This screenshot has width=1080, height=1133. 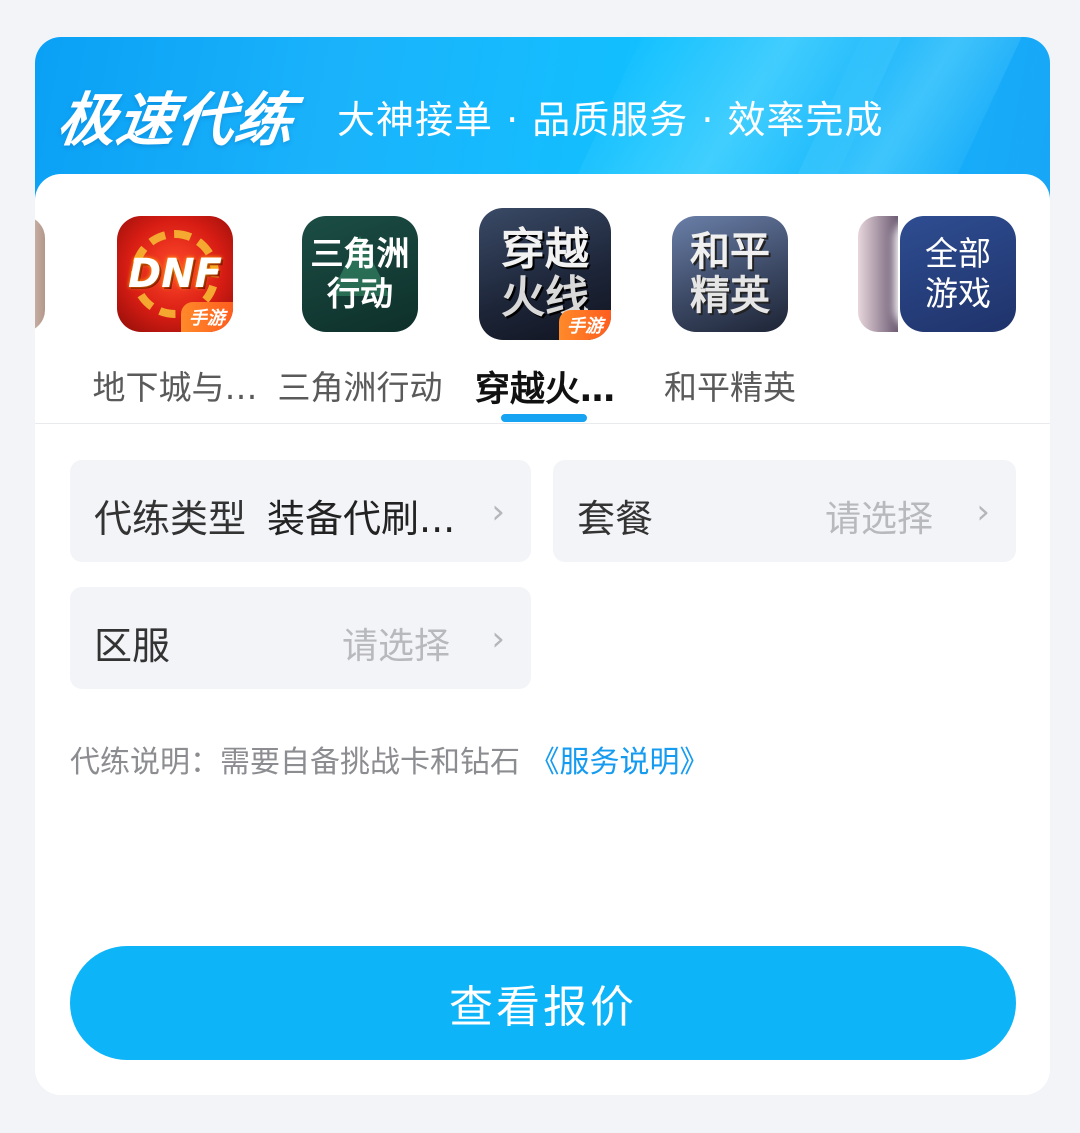 What do you see at coordinates (132, 646) in the screenshot?
I see `server-label: 区服` at bounding box center [132, 646].